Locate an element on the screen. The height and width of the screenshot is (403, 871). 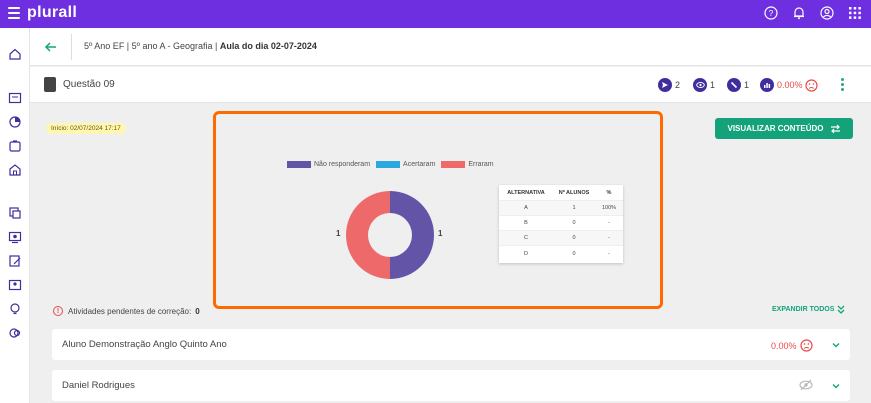
expand-all-button: EXPANDIR TODOS is located at coordinates (808, 309).